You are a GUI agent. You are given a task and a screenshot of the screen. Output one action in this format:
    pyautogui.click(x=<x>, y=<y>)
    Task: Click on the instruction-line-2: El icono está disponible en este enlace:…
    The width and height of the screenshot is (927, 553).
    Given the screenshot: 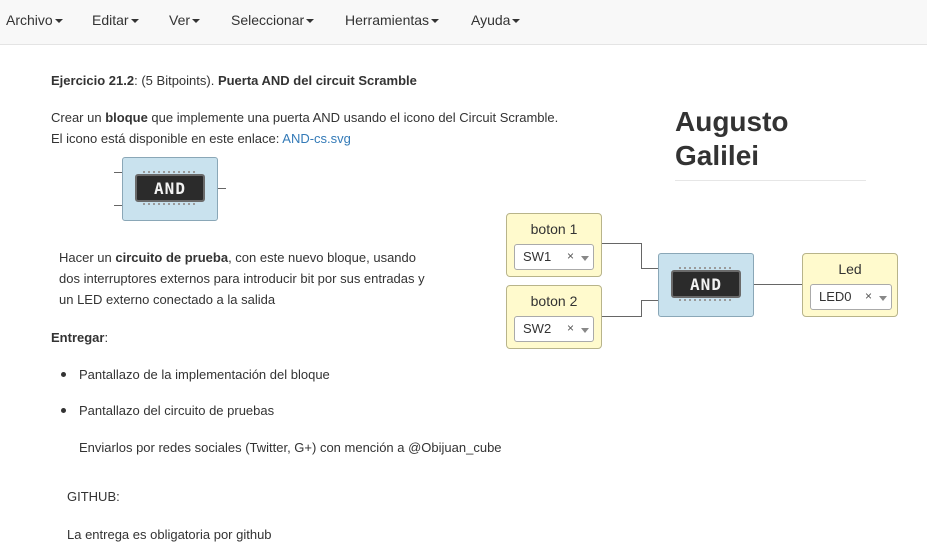 What is the action you would take?
    pyautogui.click(x=201, y=138)
    